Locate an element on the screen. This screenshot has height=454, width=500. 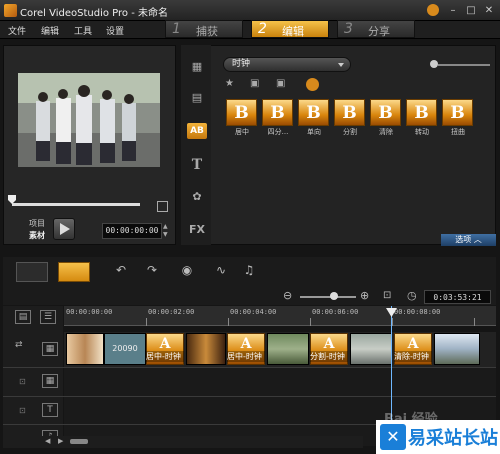
play-icon is located at coordinates (65, 229).